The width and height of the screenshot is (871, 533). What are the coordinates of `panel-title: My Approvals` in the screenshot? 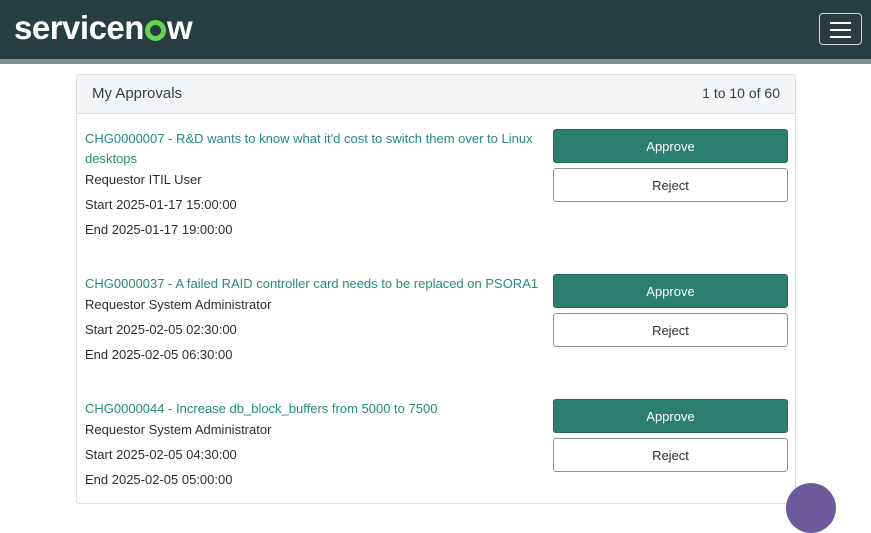 It's located at (137, 93).